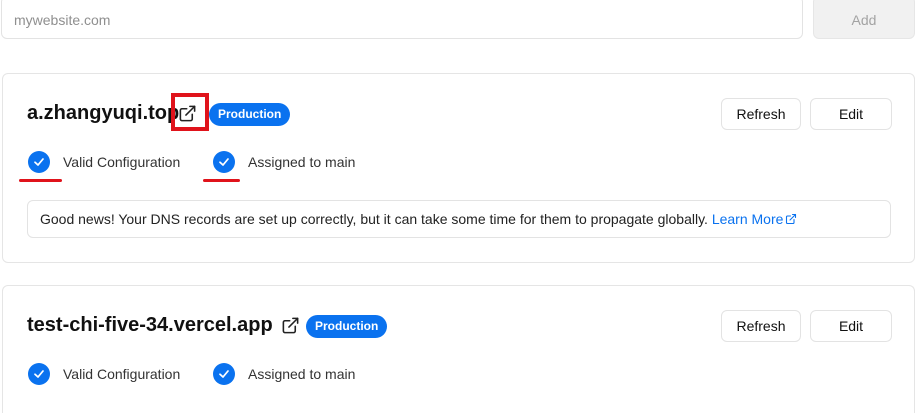 Image resolution: width=922 pixels, height=413 pixels. What do you see at coordinates (103, 113) in the screenshot?
I see `domain-name: a.zhangyuqi.top` at bounding box center [103, 113].